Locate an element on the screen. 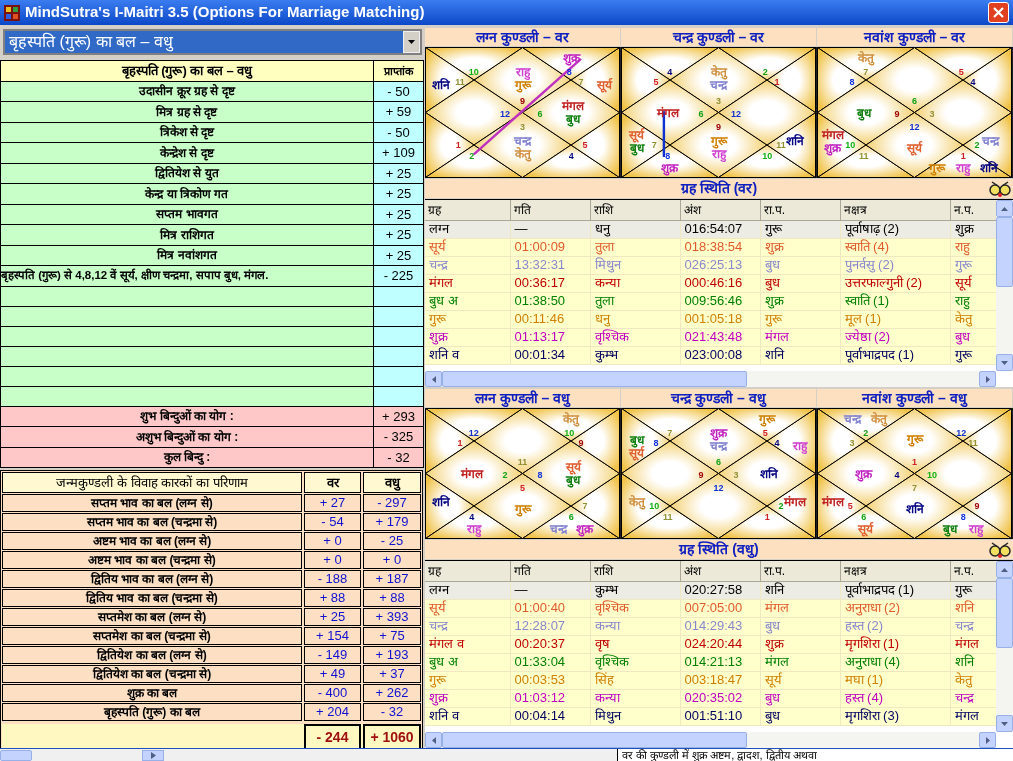 The image size is (1013, 761). house-number: 4 is located at coordinates (897, 474).